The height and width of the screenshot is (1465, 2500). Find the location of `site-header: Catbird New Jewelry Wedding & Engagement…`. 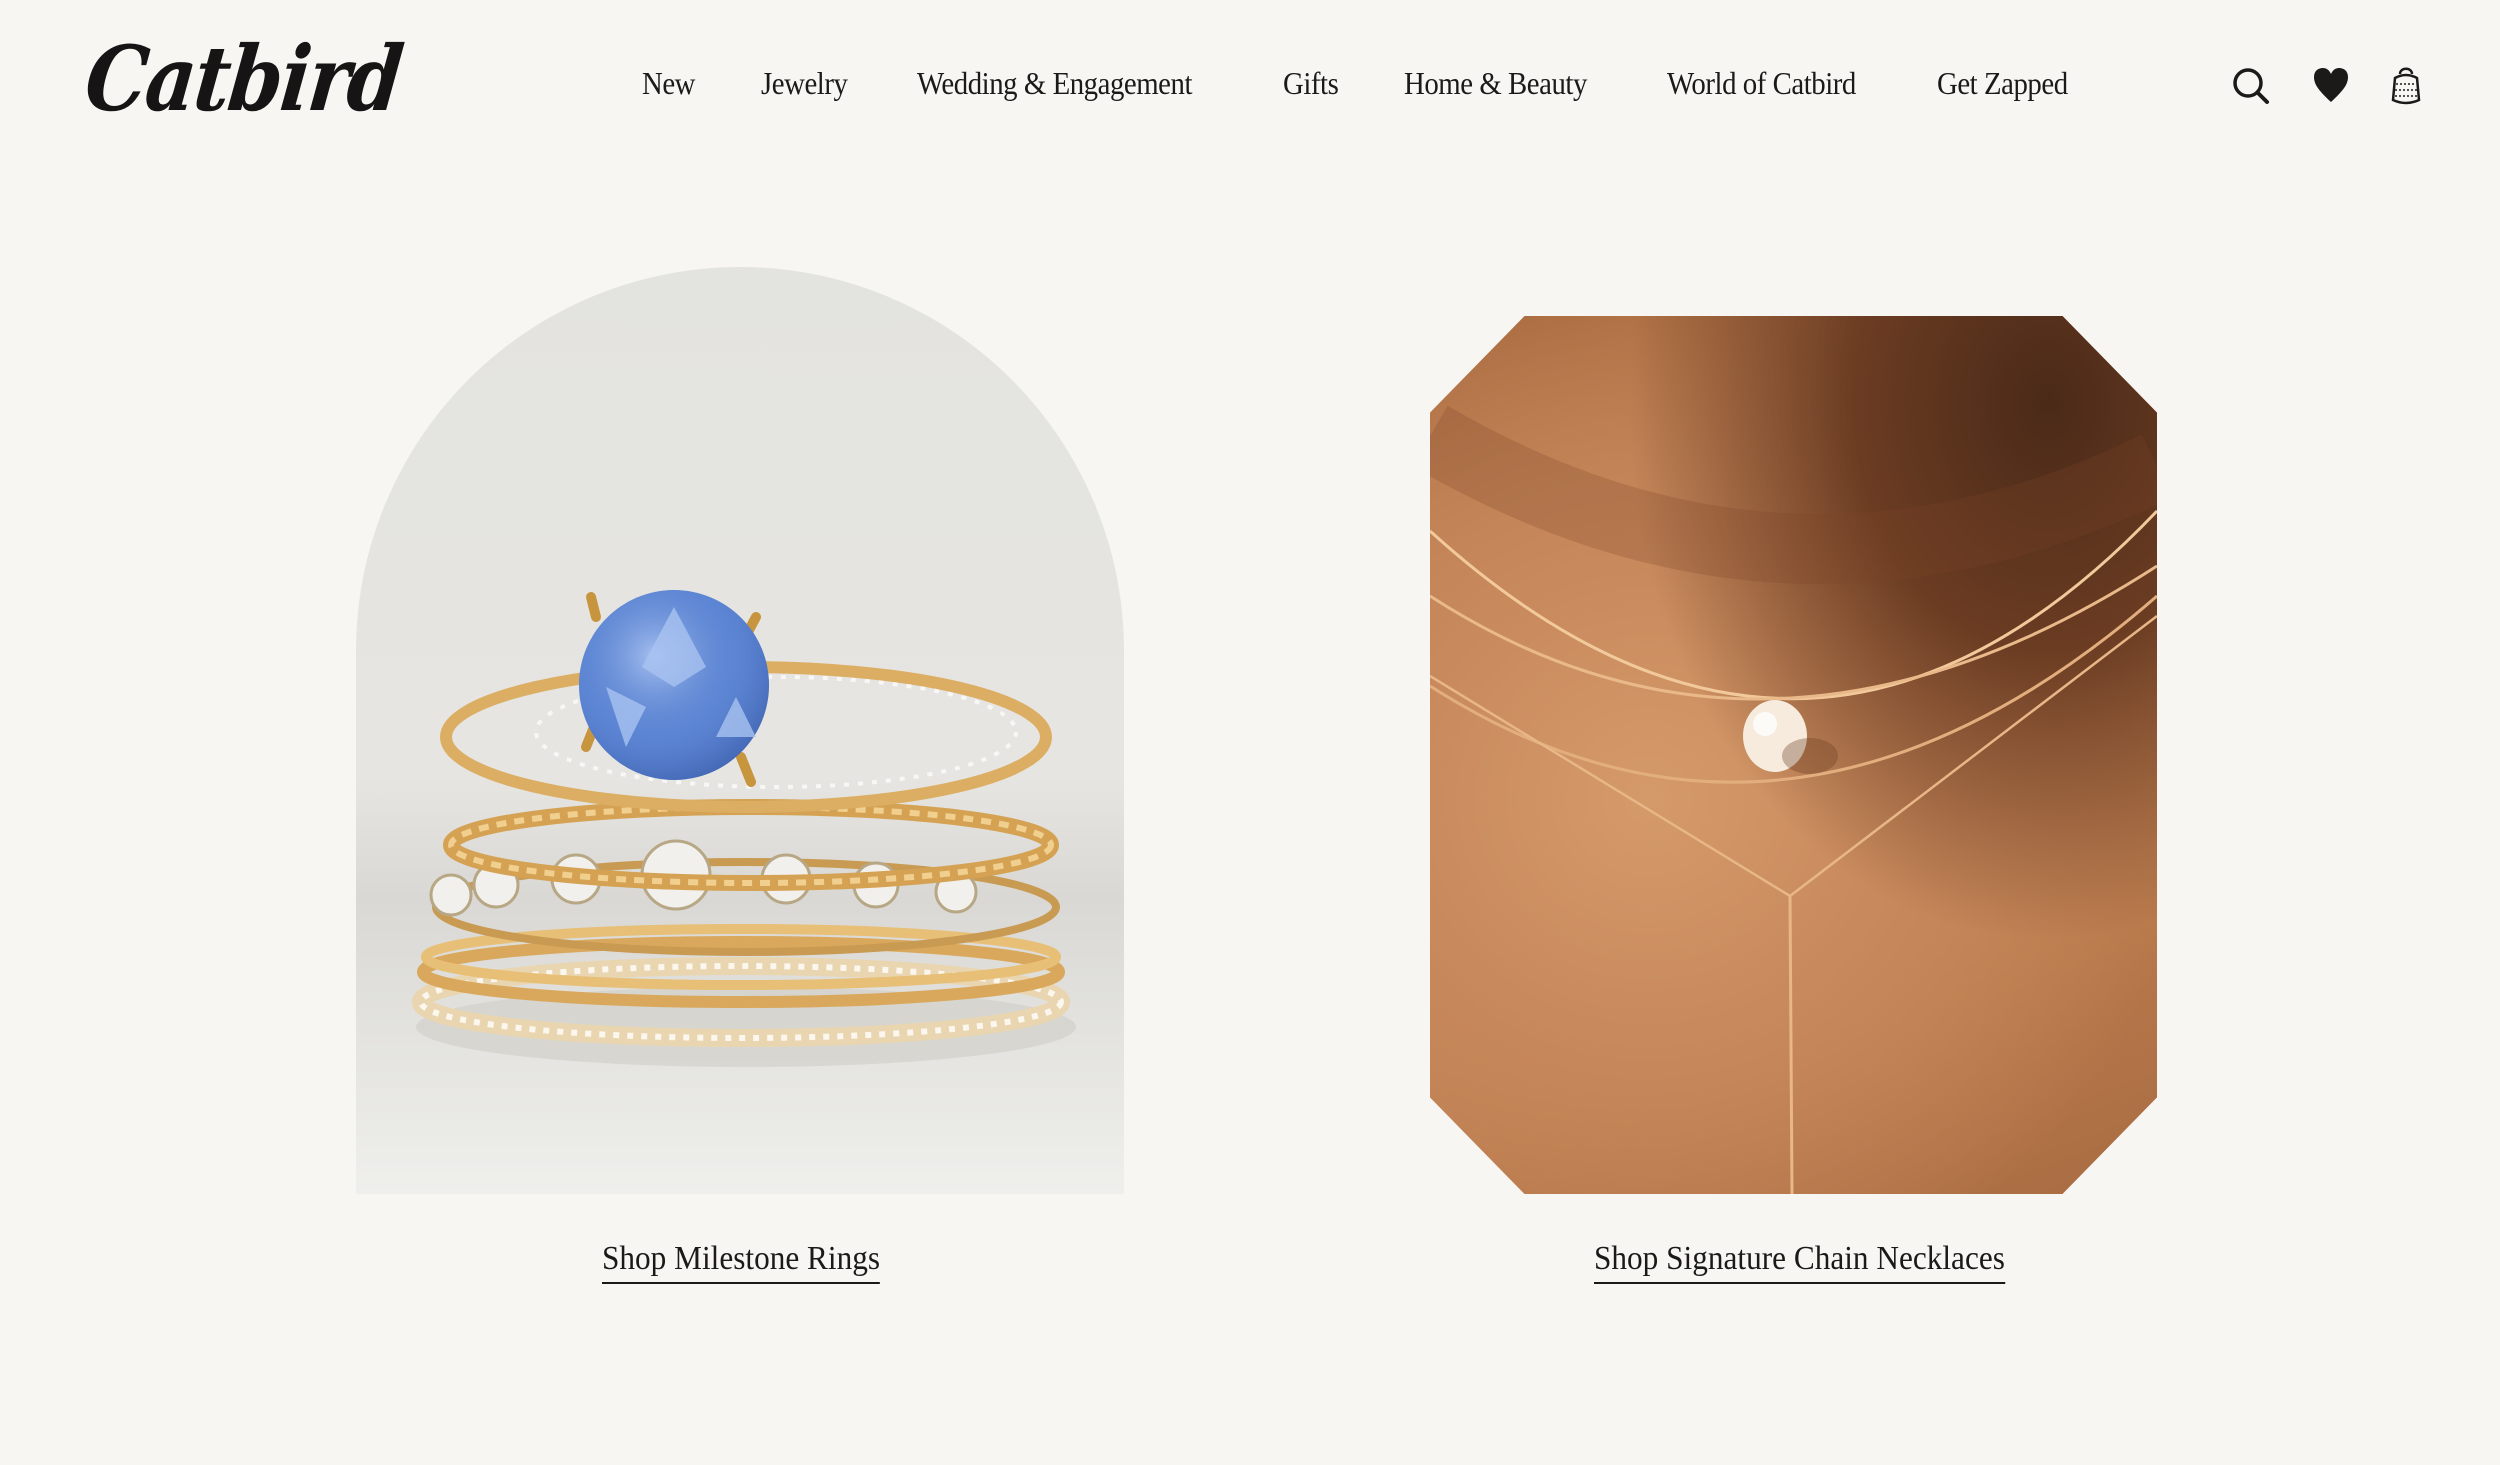

site-header: Catbird New Jewelry Wedding & Engagement… is located at coordinates (1250, 85).